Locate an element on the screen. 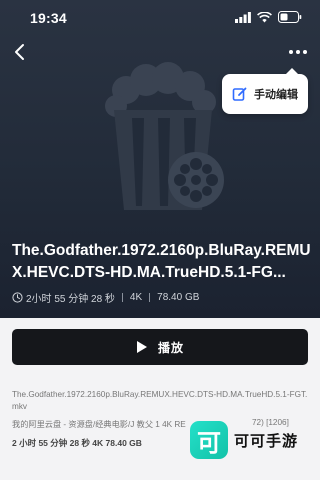 The image size is (320, 480). manual-edit-label: 手动编辑 is located at coordinates (276, 95).